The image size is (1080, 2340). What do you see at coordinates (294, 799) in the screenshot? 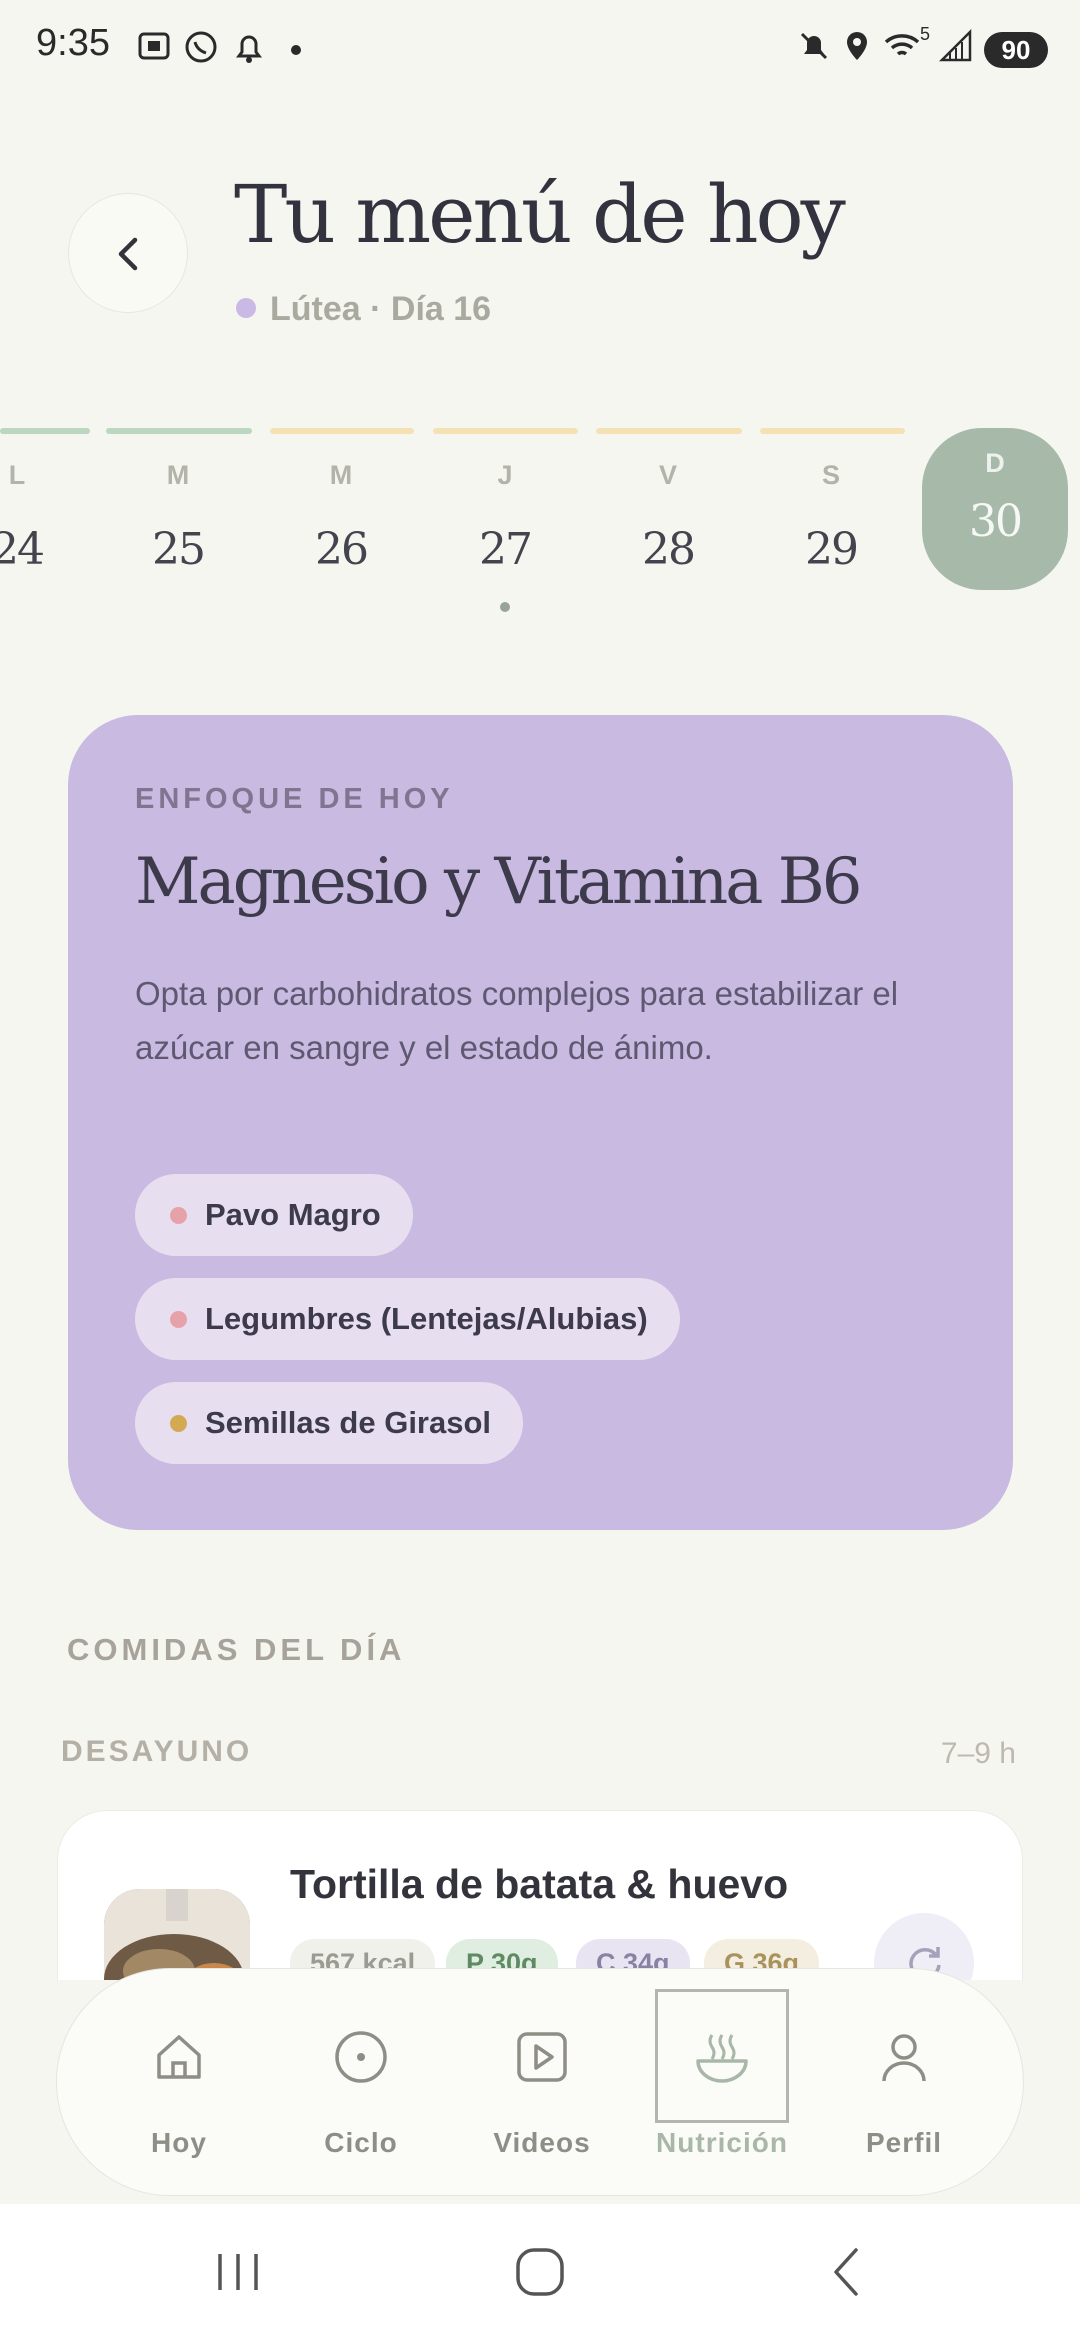
I see `focus-eyebrow: ENFOQUE DE HOY` at bounding box center [294, 799].